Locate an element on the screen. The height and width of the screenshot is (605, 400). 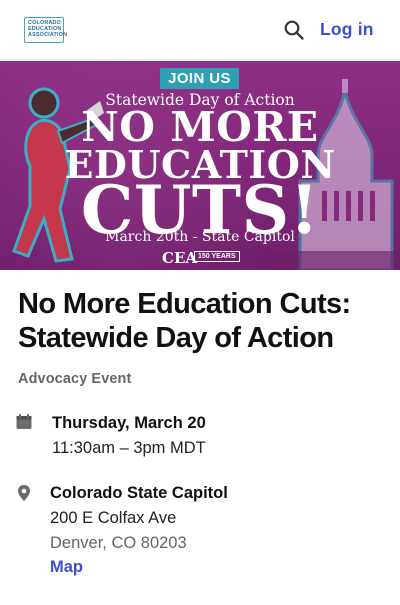
organization-logo: COLORADO EDUCATION ASSOCIATION is located at coordinates (46, 30).